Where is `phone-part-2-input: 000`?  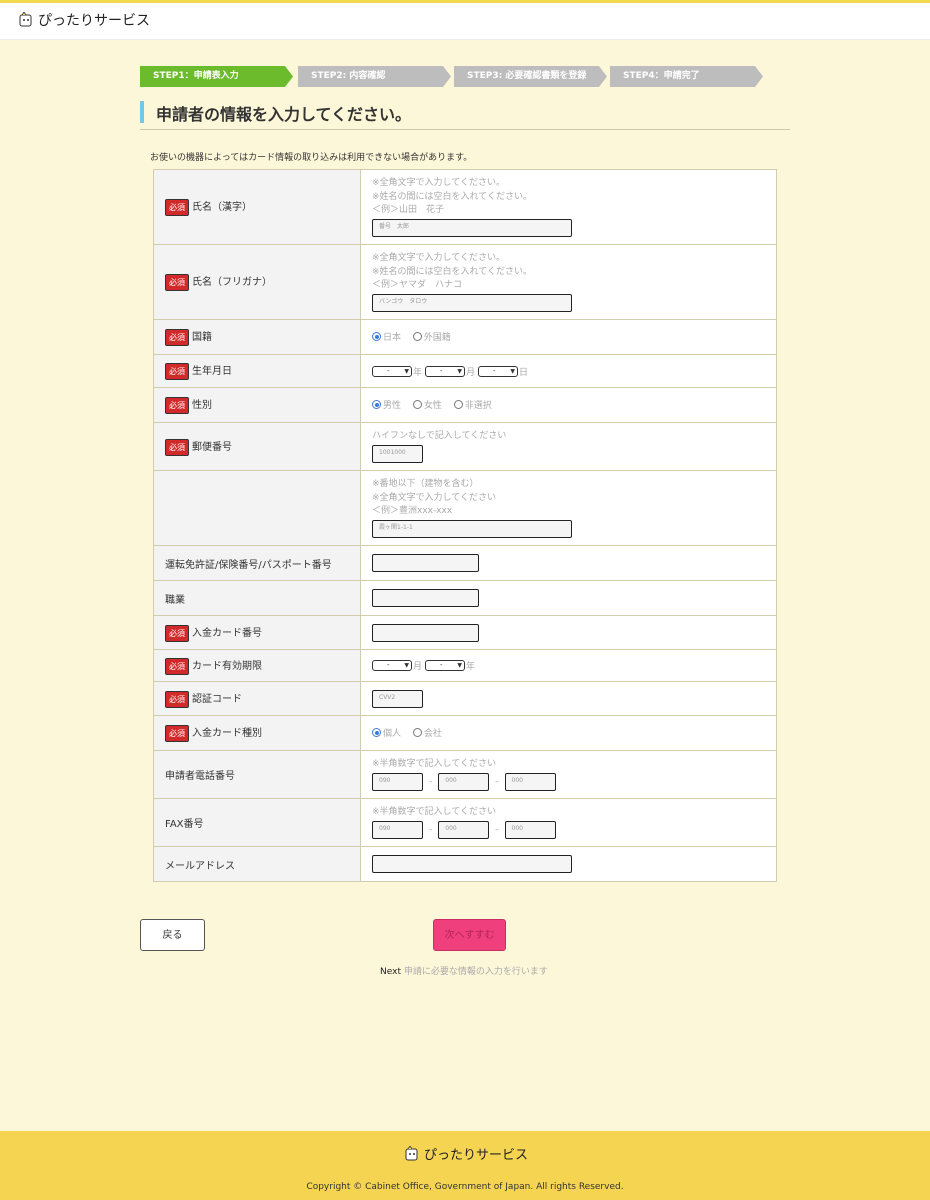 phone-part-2-input: 000 is located at coordinates (464, 781).